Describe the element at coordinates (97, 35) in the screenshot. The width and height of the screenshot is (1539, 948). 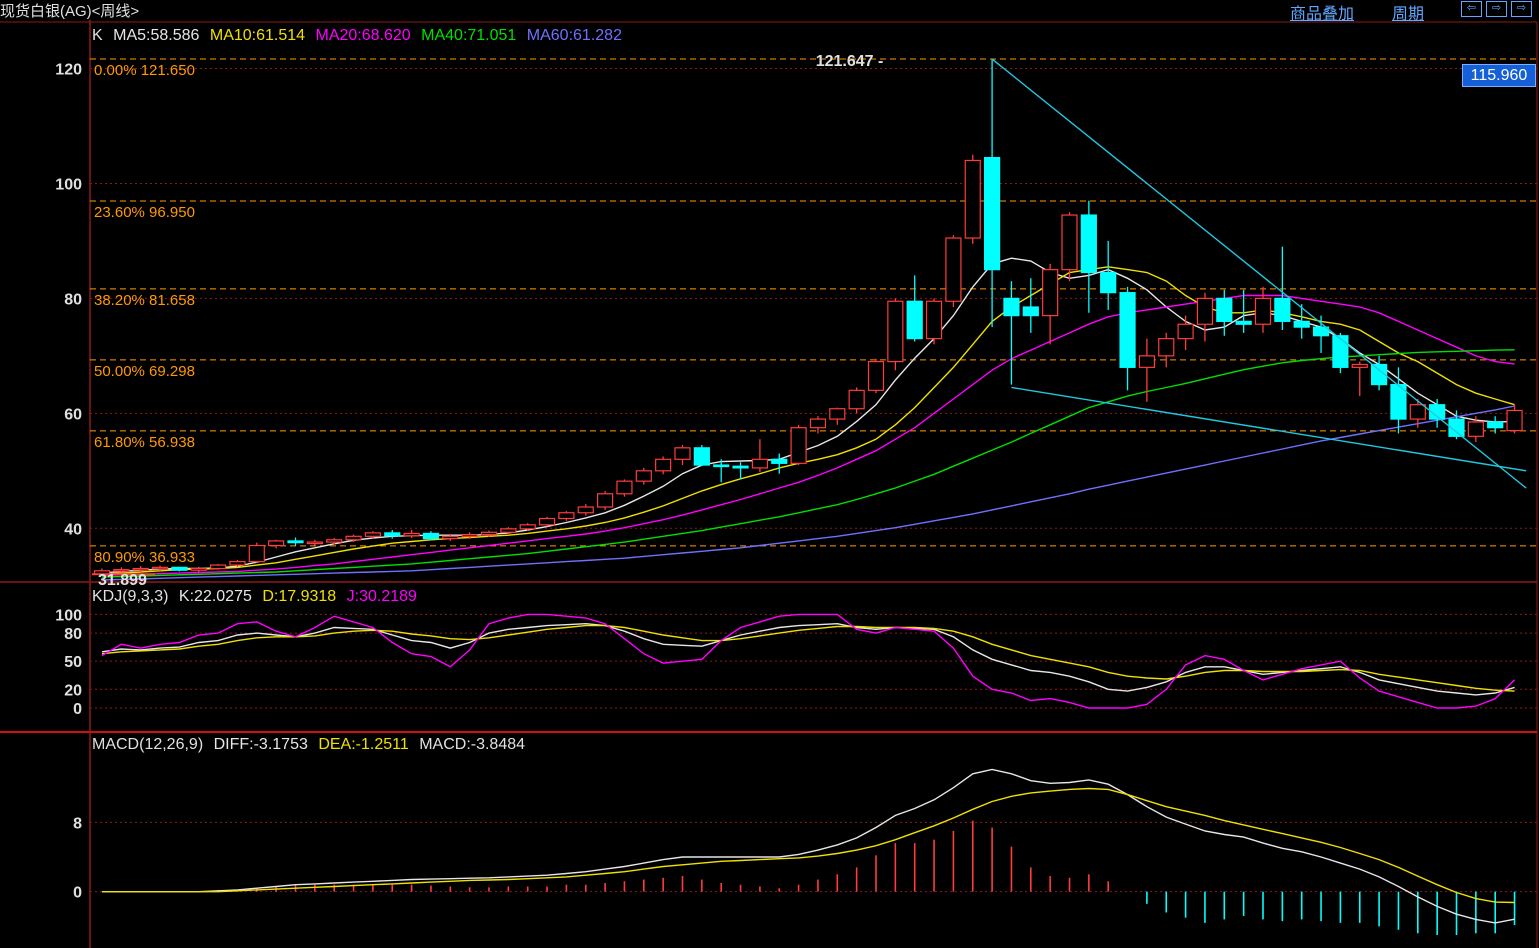
I see `legend-k: K` at that location.